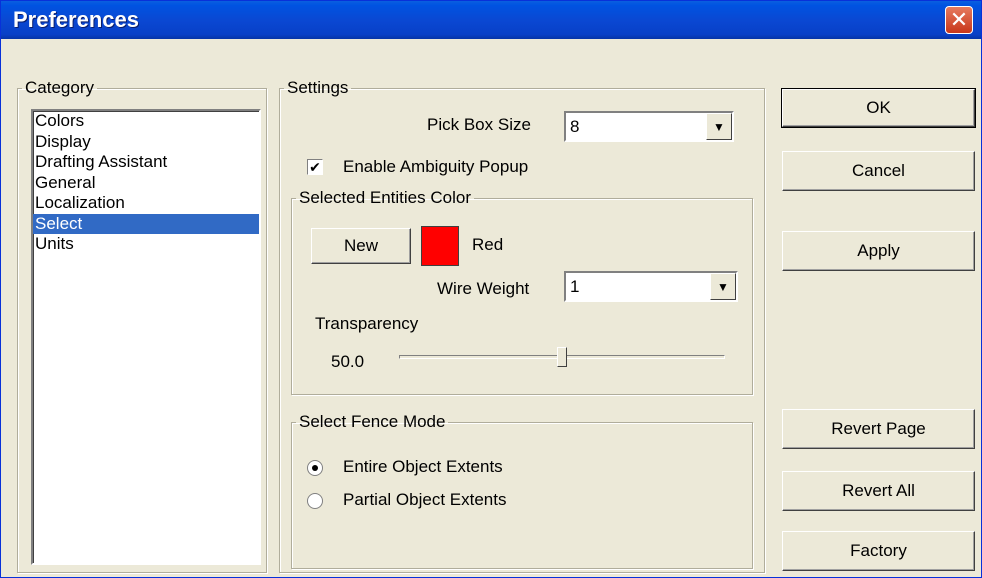 The width and height of the screenshot is (982, 578). I want to click on revert-page-button: Revert Page, so click(878, 429).